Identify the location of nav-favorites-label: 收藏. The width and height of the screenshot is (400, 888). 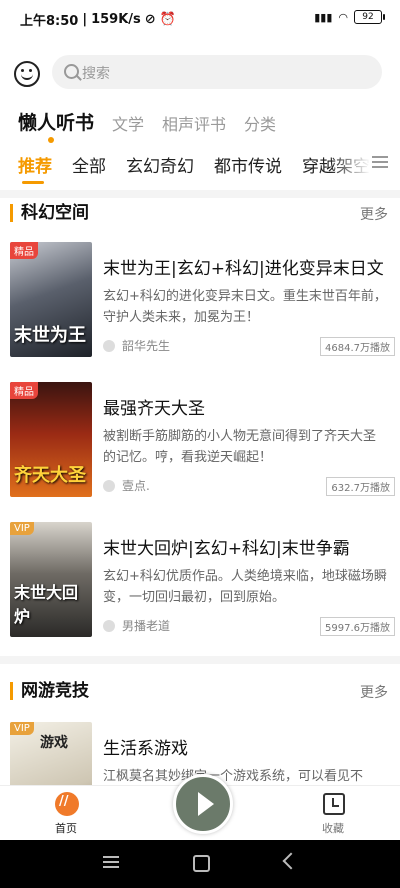
(333, 828).